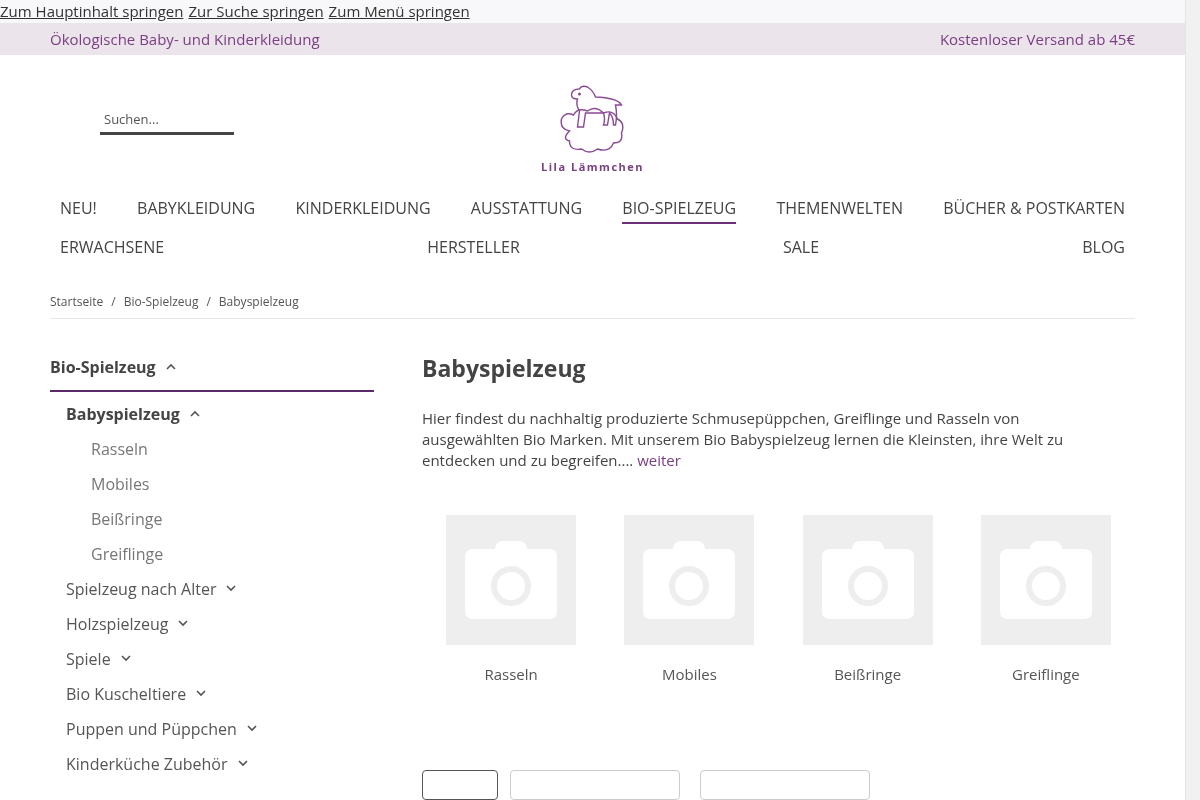  What do you see at coordinates (743, 439) in the screenshot?
I see `category-description: Hier findest du nachhaltig produzierte Schmusepüppchen, Greiflinge und Rasseln von ausgewählten Bio Marken. Mit unserem Bio Babyspielzeug lernen die Kleinsten, ihre Welt zu entdecken und zu begreifen.... weiter` at bounding box center [743, 439].